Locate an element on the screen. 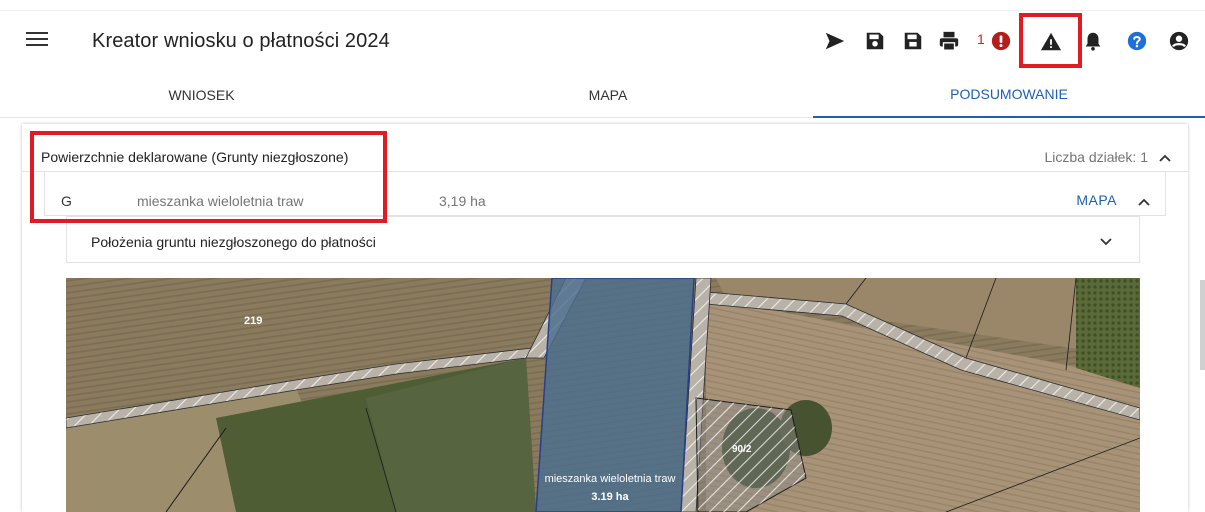 Image resolution: width=1205 pixels, height=512 pixels. parcel-area: 3,19 ha is located at coordinates (462, 201).